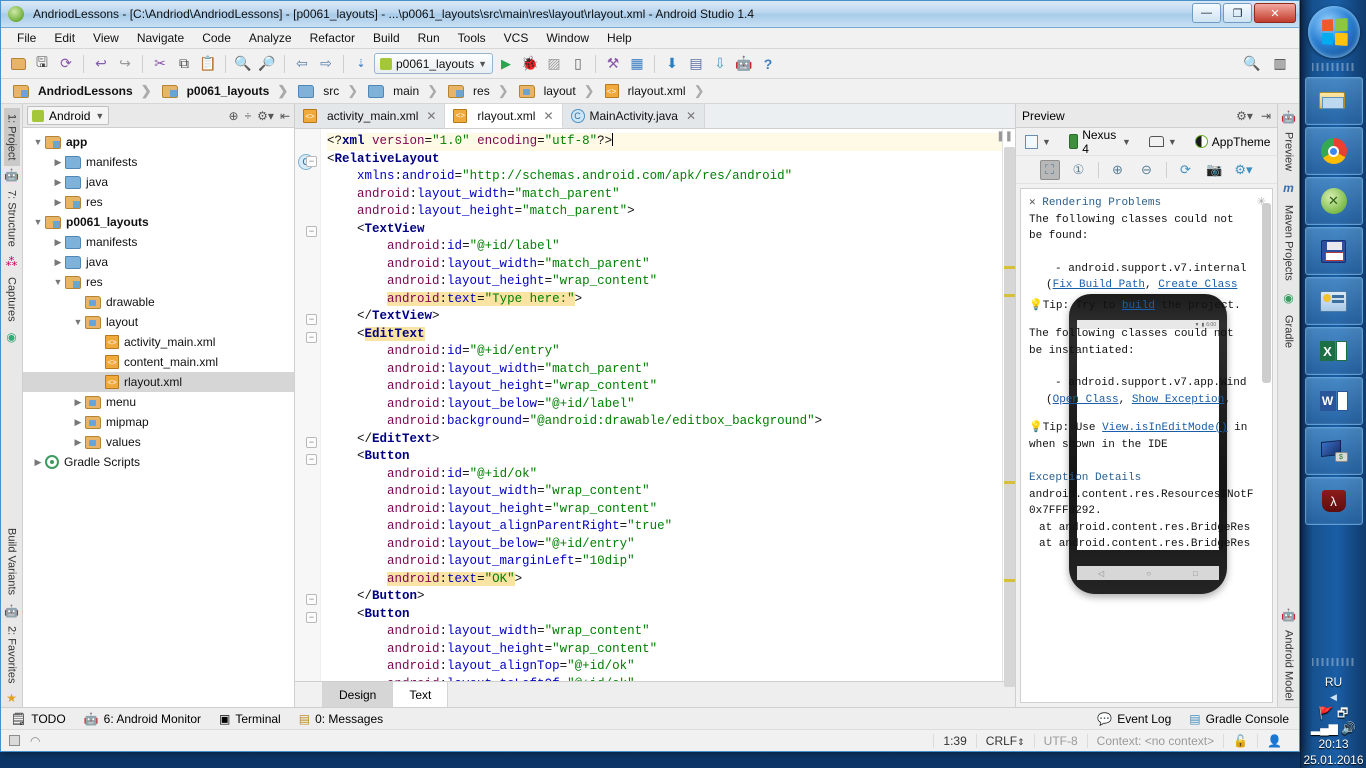 The image size is (1366, 768). I want to click on locate-icon: ⊕, so click(234, 116).